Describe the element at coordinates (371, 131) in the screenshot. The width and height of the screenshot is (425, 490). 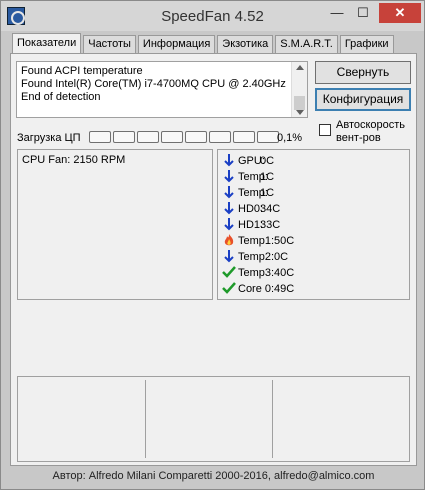
I see `autospeed-label: Автоскорость вент-ров` at that location.